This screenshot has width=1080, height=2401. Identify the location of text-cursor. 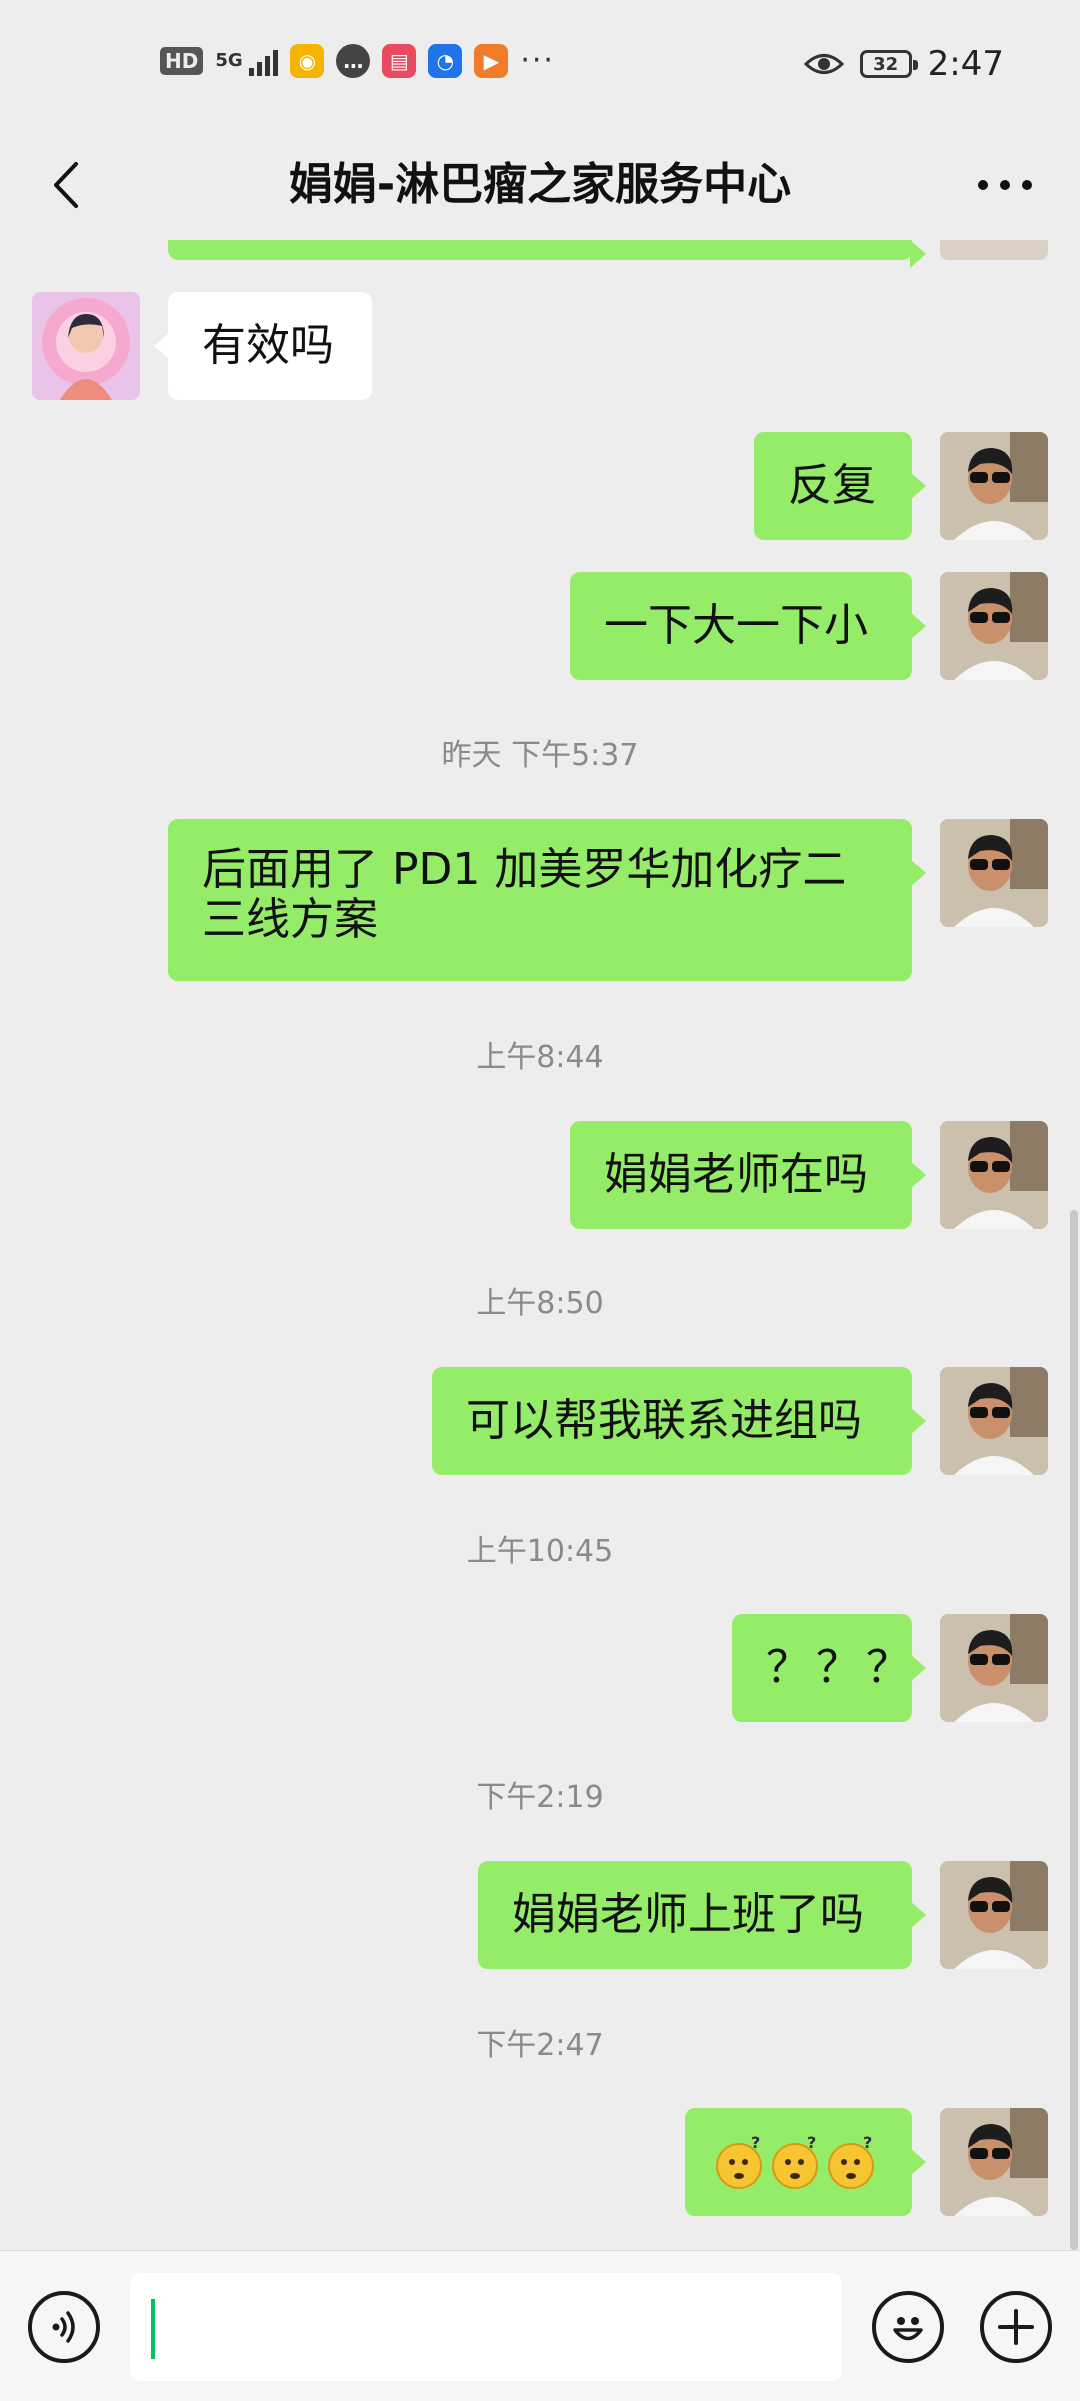
(153, 2329).